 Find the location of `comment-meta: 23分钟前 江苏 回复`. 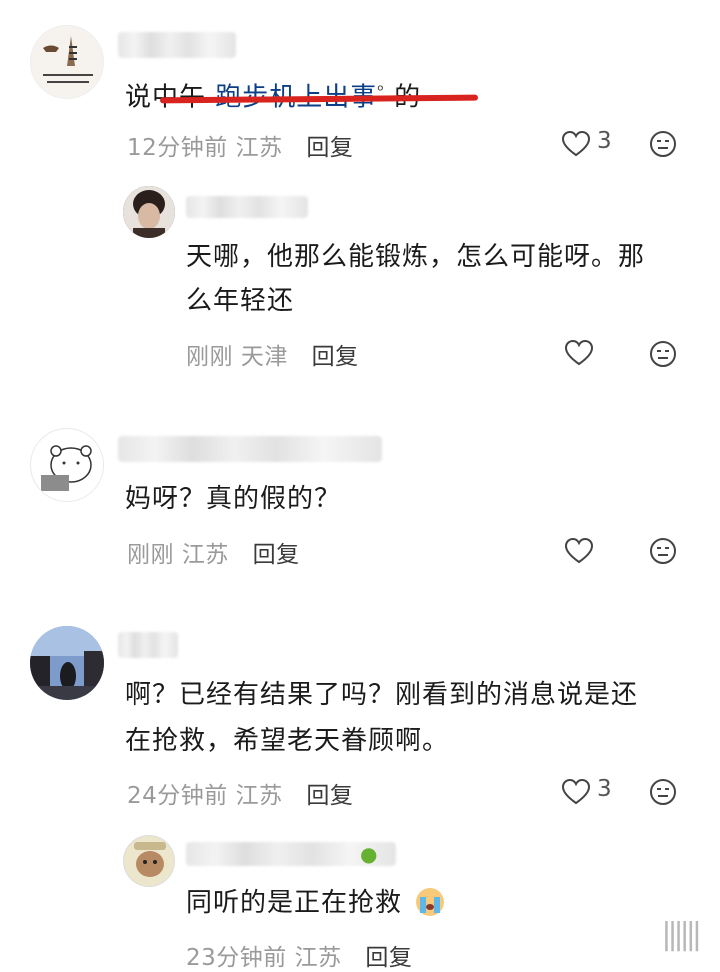

comment-meta: 23分钟前 江苏 回复 is located at coordinates (299, 955).